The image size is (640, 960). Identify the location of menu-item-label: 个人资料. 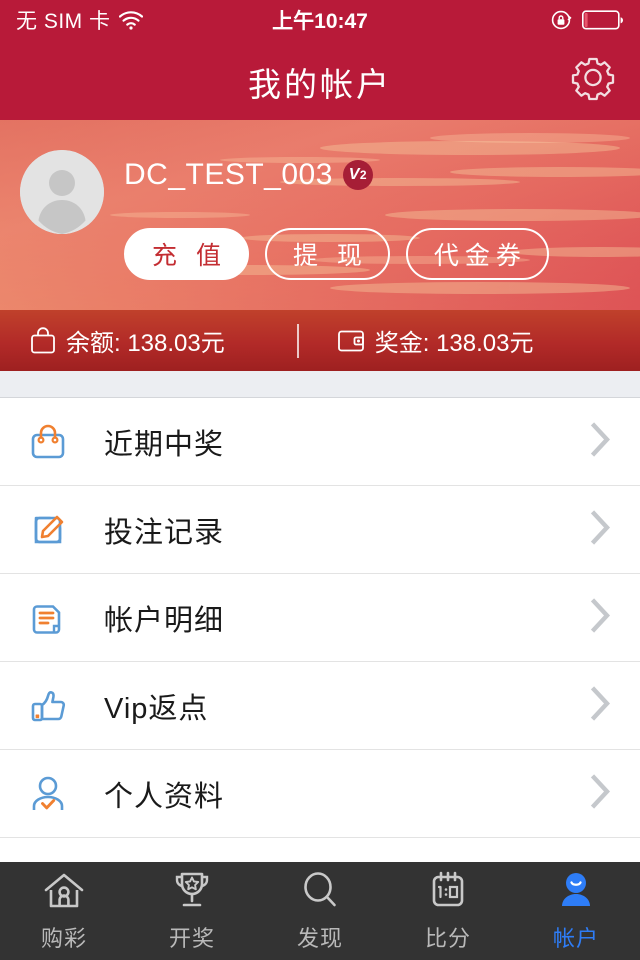
(164, 796).